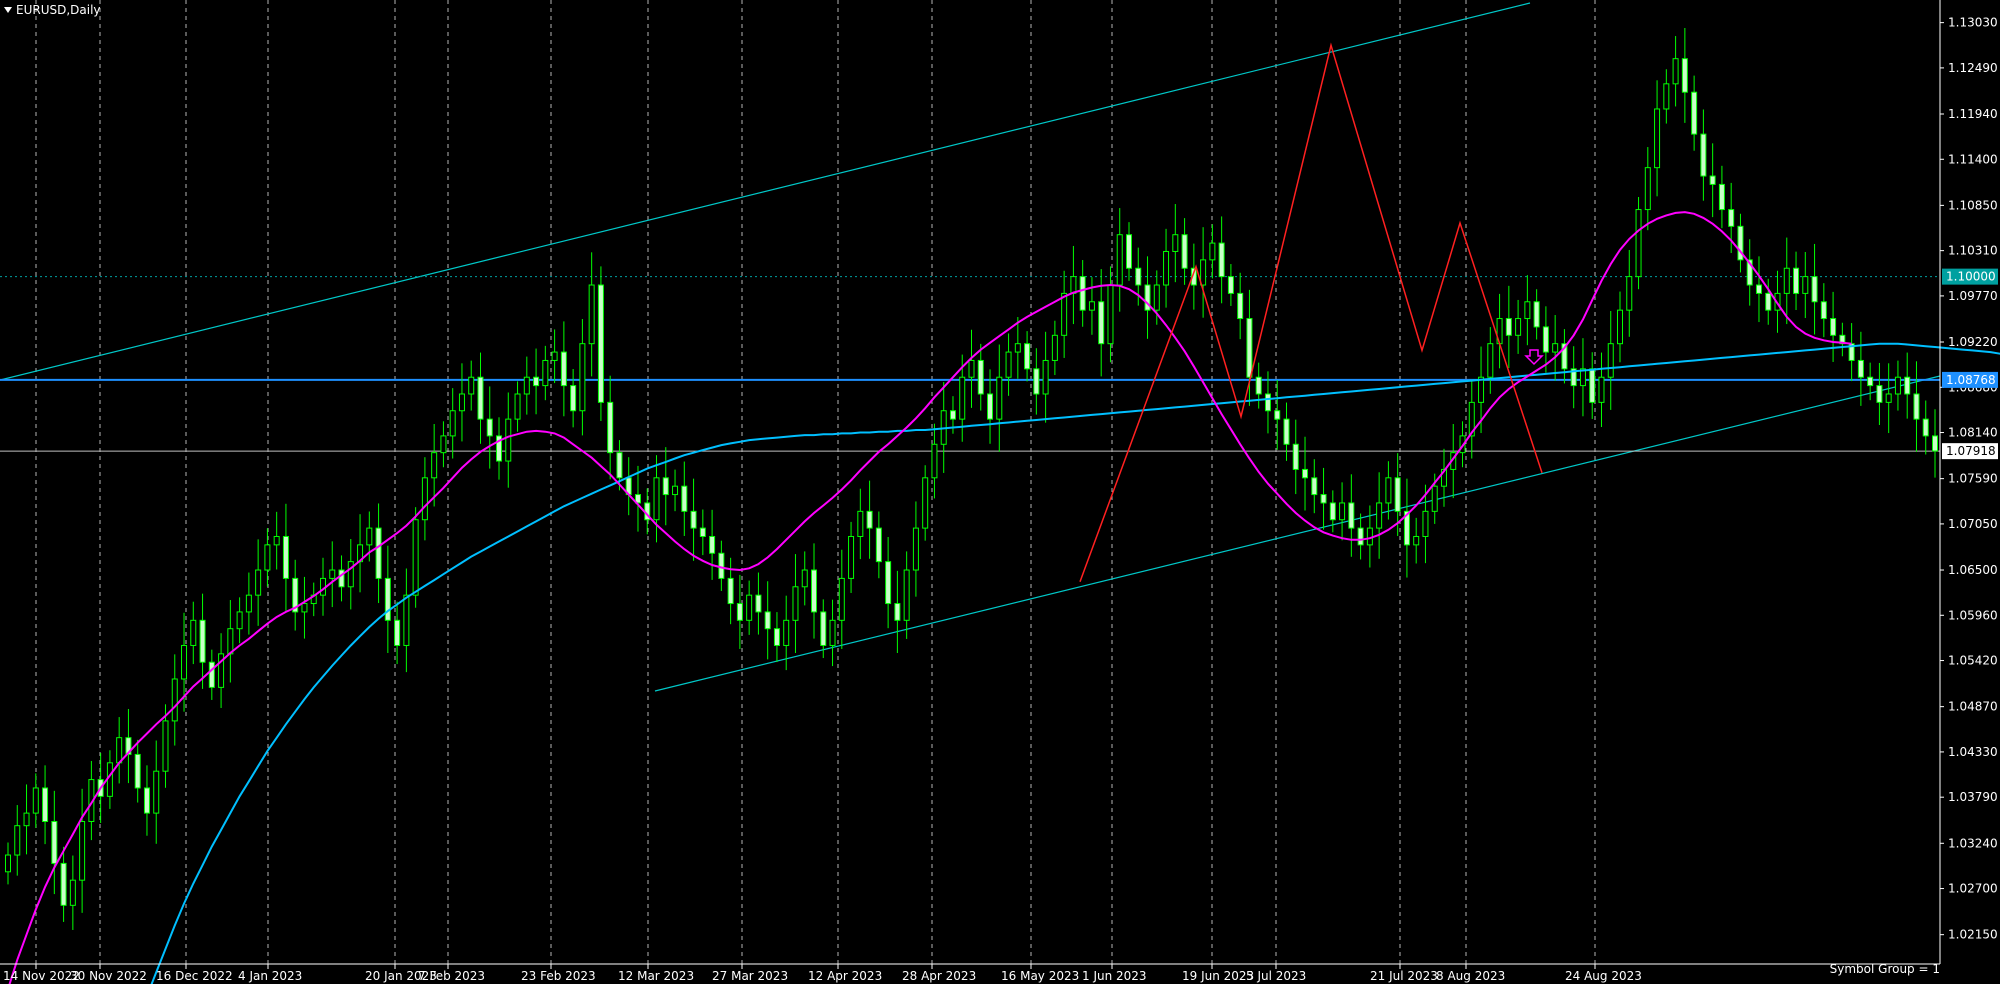 Image resolution: width=2000 pixels, height=984 pixels. I want to click on time-tick-label: 16 Dec 2022, so click(194, 976).